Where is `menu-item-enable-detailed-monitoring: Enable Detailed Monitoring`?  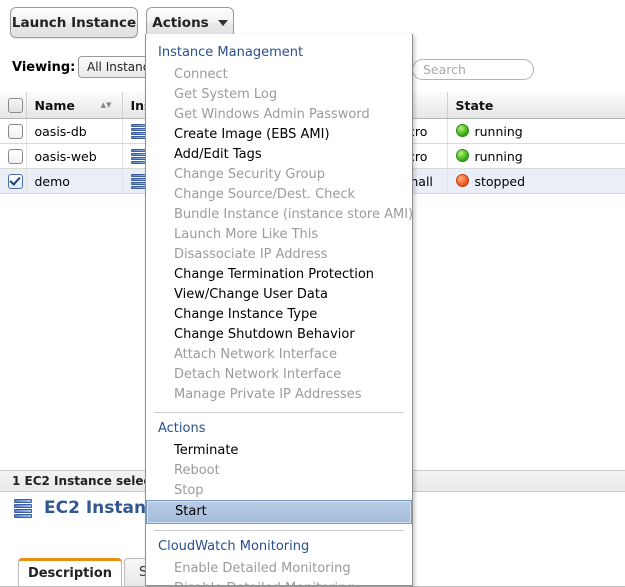 menu-item-enable-detailed-monitoring: Enable Detailed Monitoring is located at coordinates (262, 568).